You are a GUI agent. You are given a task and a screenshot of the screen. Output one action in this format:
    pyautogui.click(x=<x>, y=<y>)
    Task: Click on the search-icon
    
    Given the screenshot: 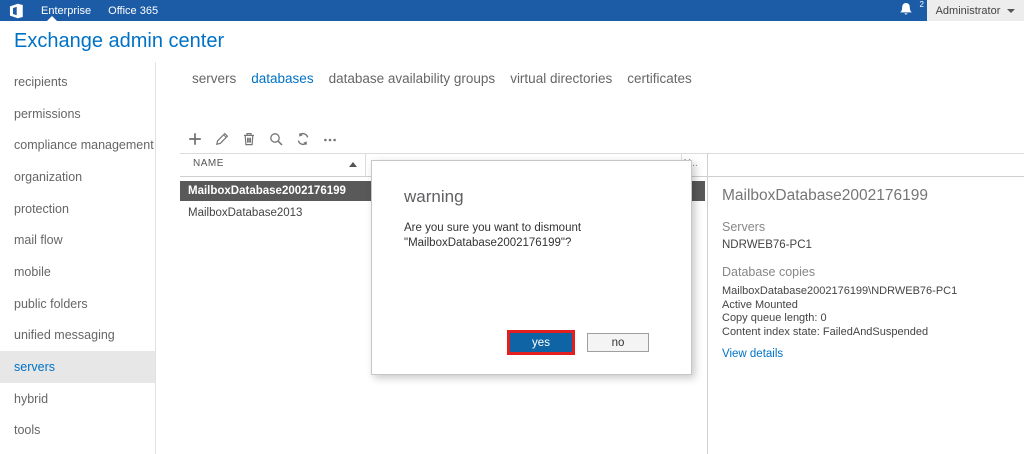 What is the action you would take?
    pyautogui.click(x=276, y=139)
    